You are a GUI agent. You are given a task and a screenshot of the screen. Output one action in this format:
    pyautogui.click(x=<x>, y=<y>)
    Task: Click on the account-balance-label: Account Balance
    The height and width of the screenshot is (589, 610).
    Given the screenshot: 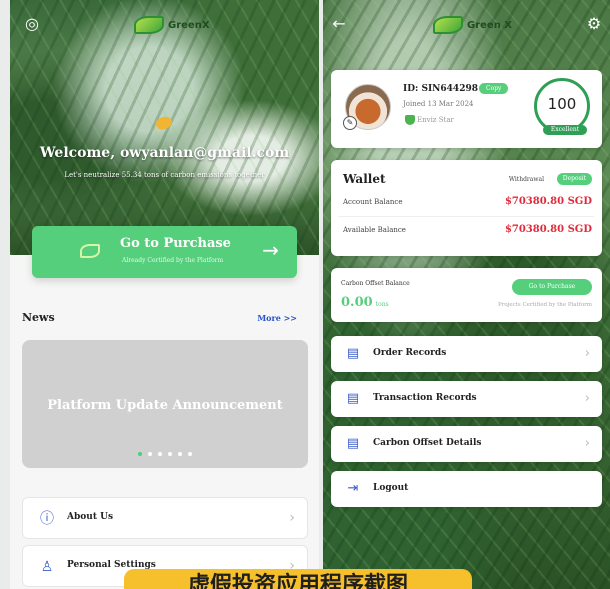 What is the action you would take?
    pyautogui.click(x=373, y=202)
    